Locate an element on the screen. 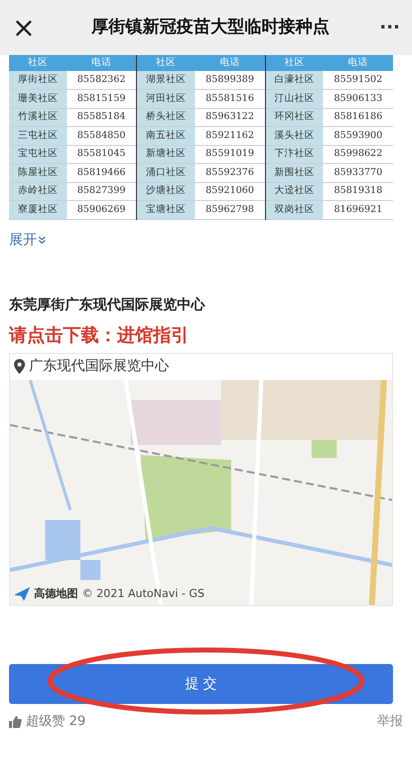  table-cell: 涌口社区 is located at coordinates (165, 173).